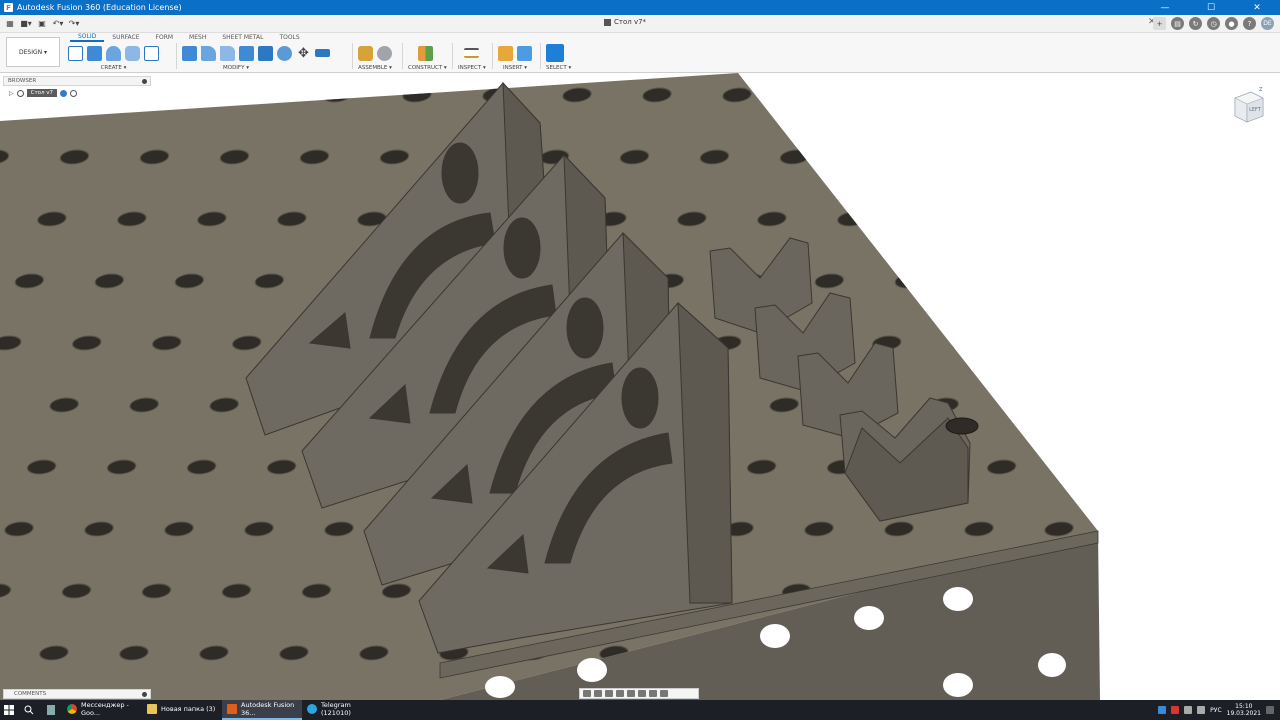 The height and width of the screenshot is (720, 1280). Describe the element at coordinates (375, 68) in the screenshot. I see `assemble-menu: ASSEMBLE ▾` at that location.